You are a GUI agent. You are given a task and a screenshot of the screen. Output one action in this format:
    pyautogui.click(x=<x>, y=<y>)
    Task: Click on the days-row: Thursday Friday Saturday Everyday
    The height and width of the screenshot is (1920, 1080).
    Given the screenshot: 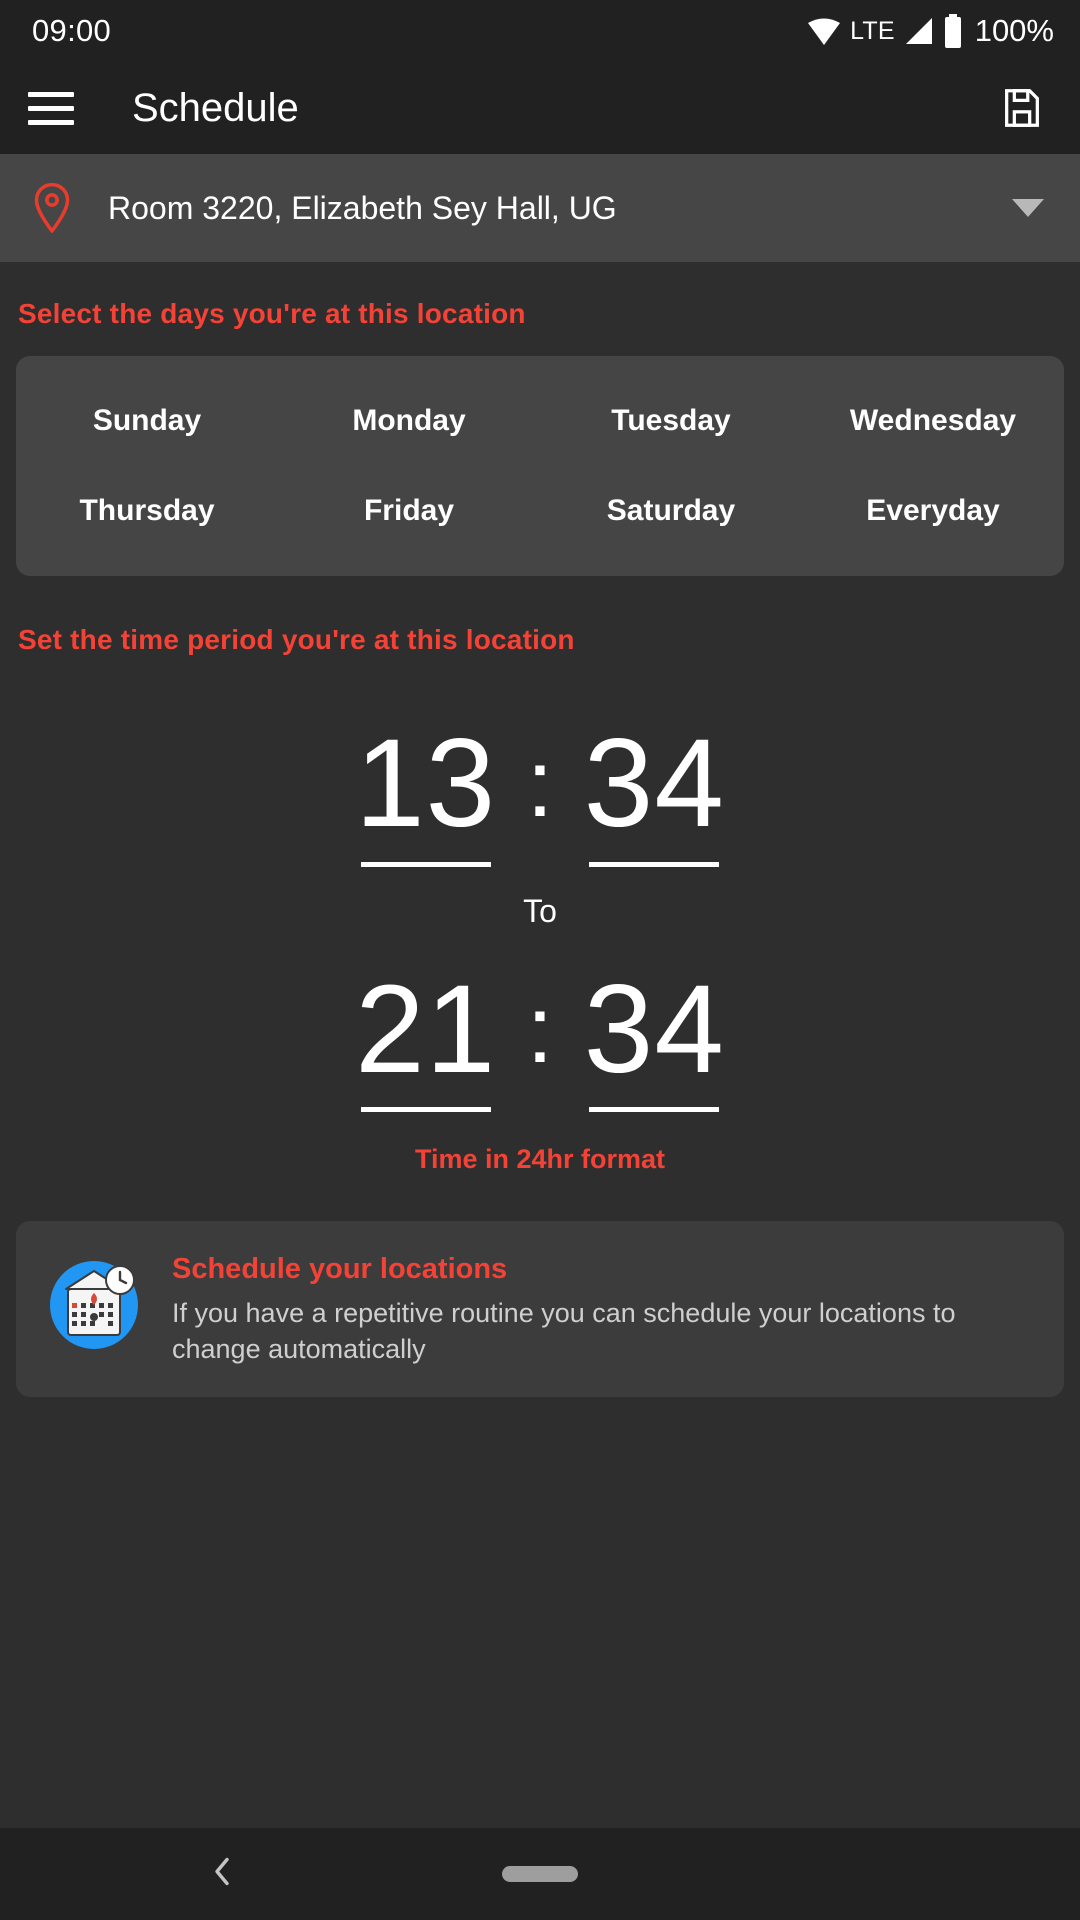 What is the action you would take?
    pyautogui.click(x=540, y=511)
    